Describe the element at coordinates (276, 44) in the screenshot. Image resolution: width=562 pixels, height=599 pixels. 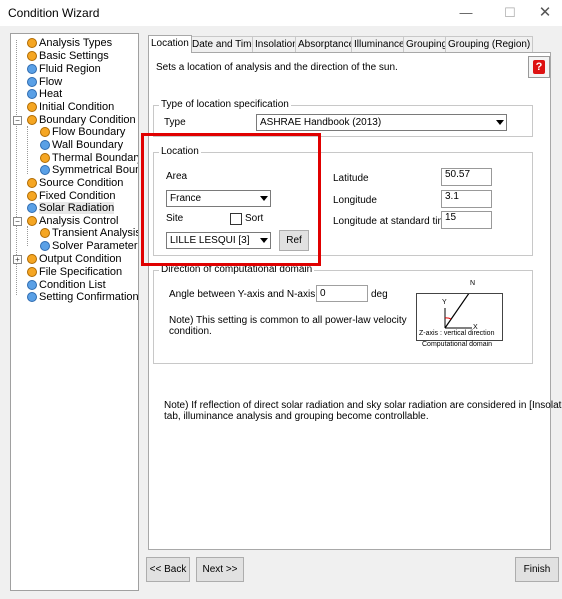
I see `tab-insolation: Insolation` at that location.